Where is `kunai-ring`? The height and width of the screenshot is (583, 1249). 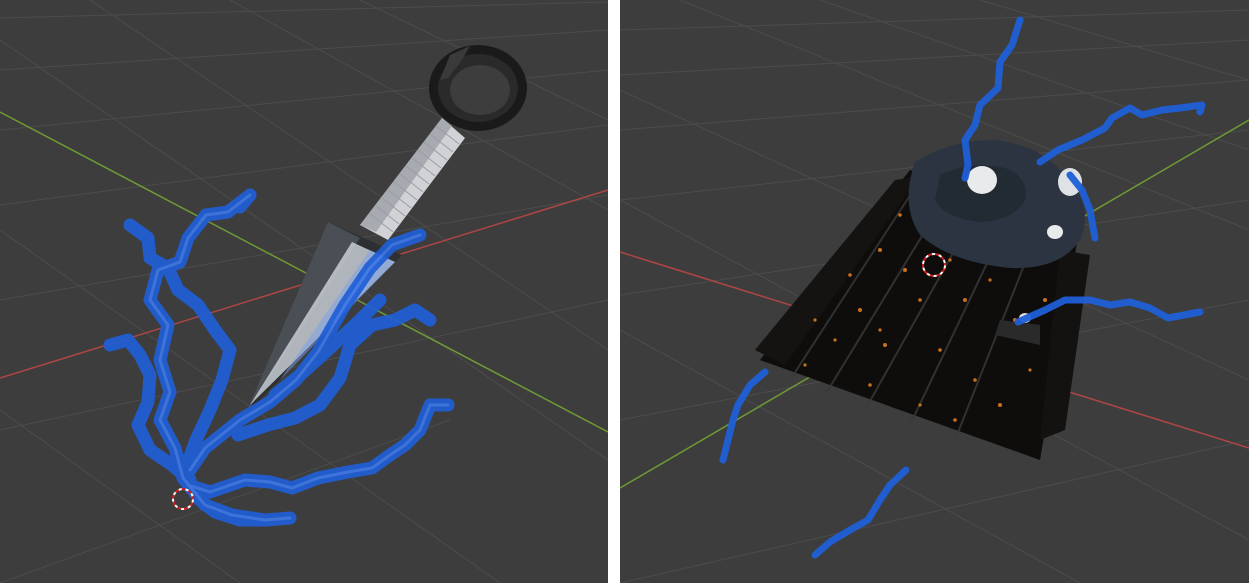 kunai-ring is located at coordinates (478, 88).